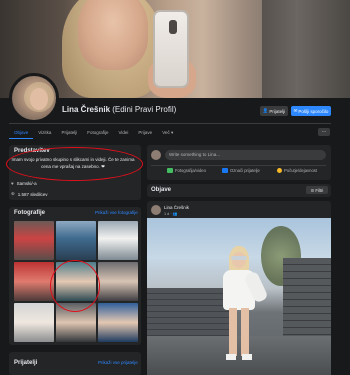 This screenshot has height=375, width=350. What do you see at coordinates (75, 286) in the screenshot?
I see `red-annotation-ellipse-photo` at bounding box center [75, 286].